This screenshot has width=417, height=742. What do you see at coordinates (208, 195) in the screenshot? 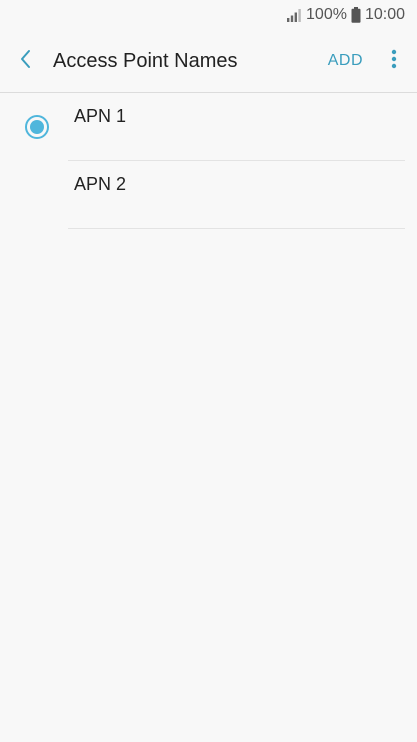
I see `apn-item-2: APN 2` at bounding box center [208, 195].